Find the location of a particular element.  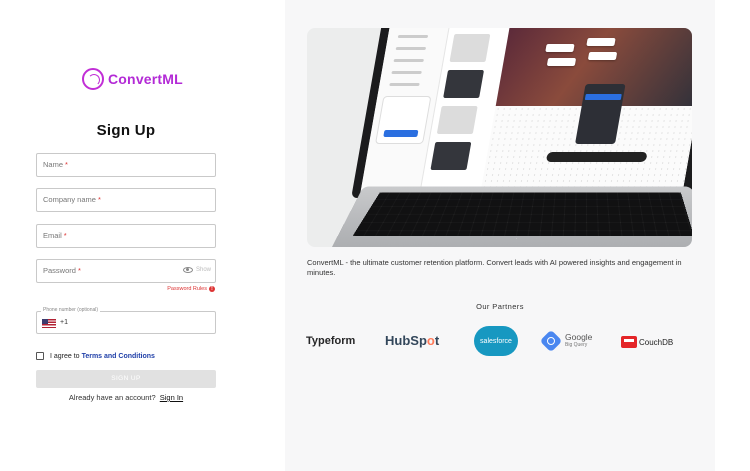

google-text: Google is located at coordinates (579, 337).